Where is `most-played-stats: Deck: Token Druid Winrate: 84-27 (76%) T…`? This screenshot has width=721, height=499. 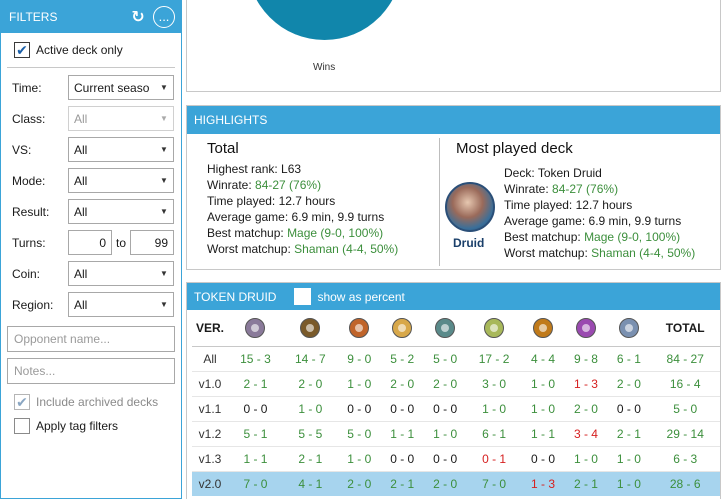
most-played-stats: Deck: Token Druid Winrate: 84-27 (76%) T… is located at coordinates (599, 213).